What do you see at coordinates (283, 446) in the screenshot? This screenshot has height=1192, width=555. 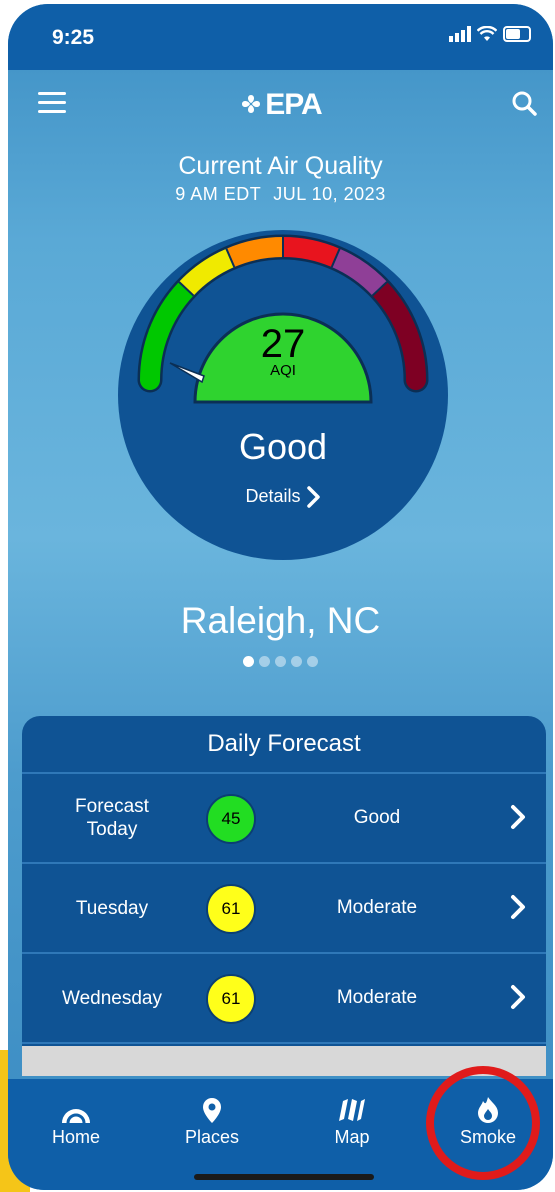 I see `aqi-category: Good` at bounding box center [283, 446].